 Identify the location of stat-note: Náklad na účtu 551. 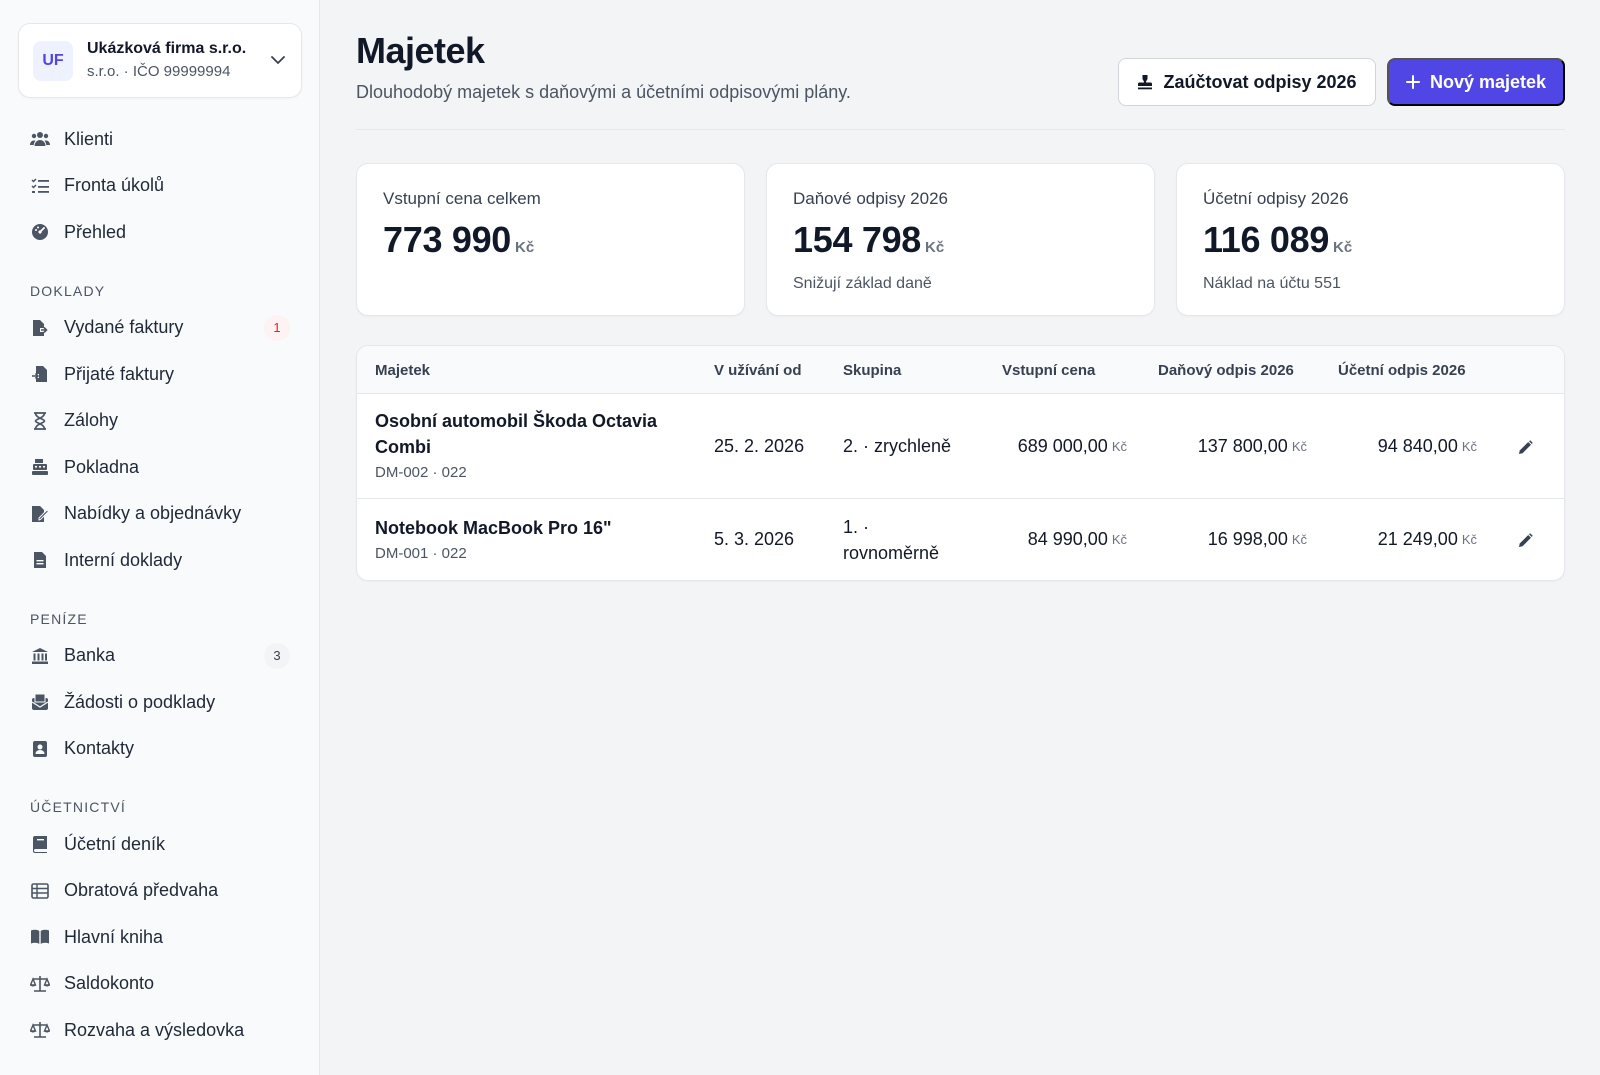
(1272, 283).